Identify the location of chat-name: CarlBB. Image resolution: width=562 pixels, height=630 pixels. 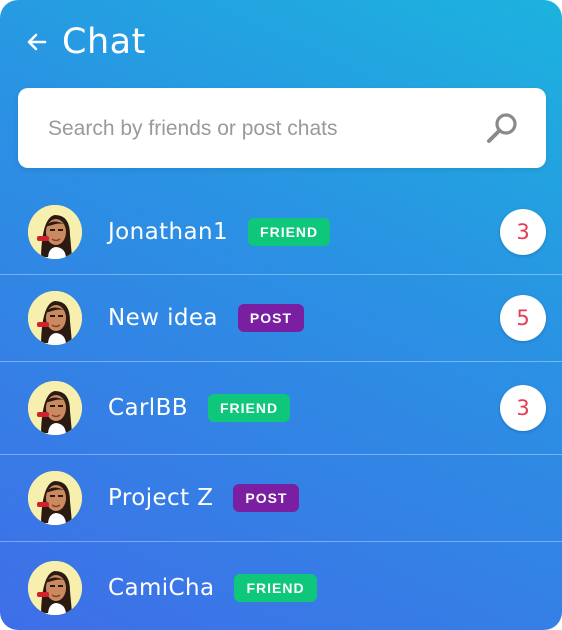
(148, 408).